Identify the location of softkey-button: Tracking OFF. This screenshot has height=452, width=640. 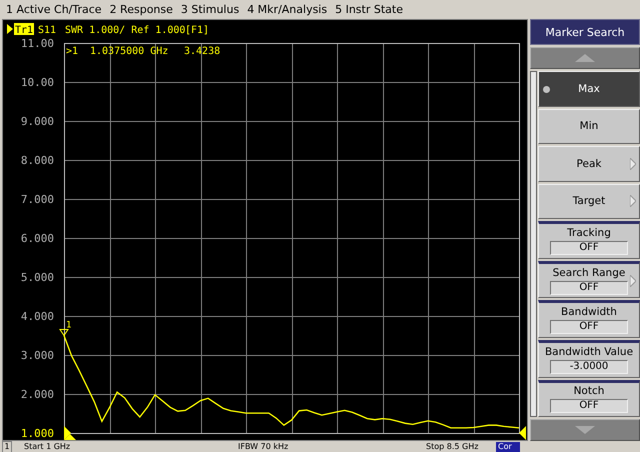
(589, 240).